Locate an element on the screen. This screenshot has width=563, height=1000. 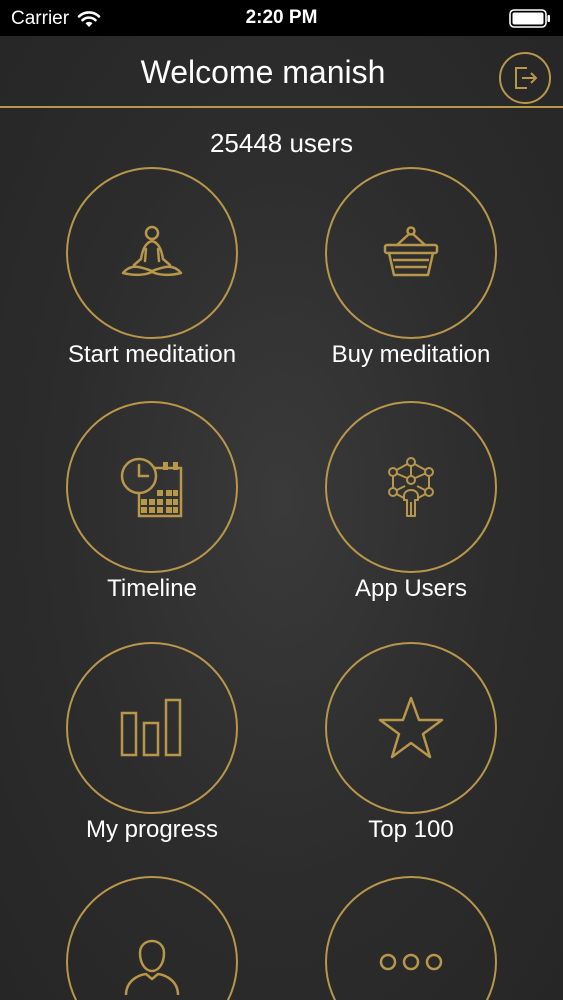
status-bar: Carrier 2:20 PM is located at coordinates (281, 18).